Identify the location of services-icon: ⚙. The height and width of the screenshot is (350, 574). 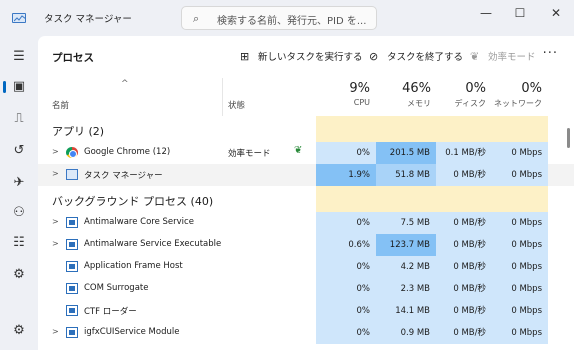
(19, 275).